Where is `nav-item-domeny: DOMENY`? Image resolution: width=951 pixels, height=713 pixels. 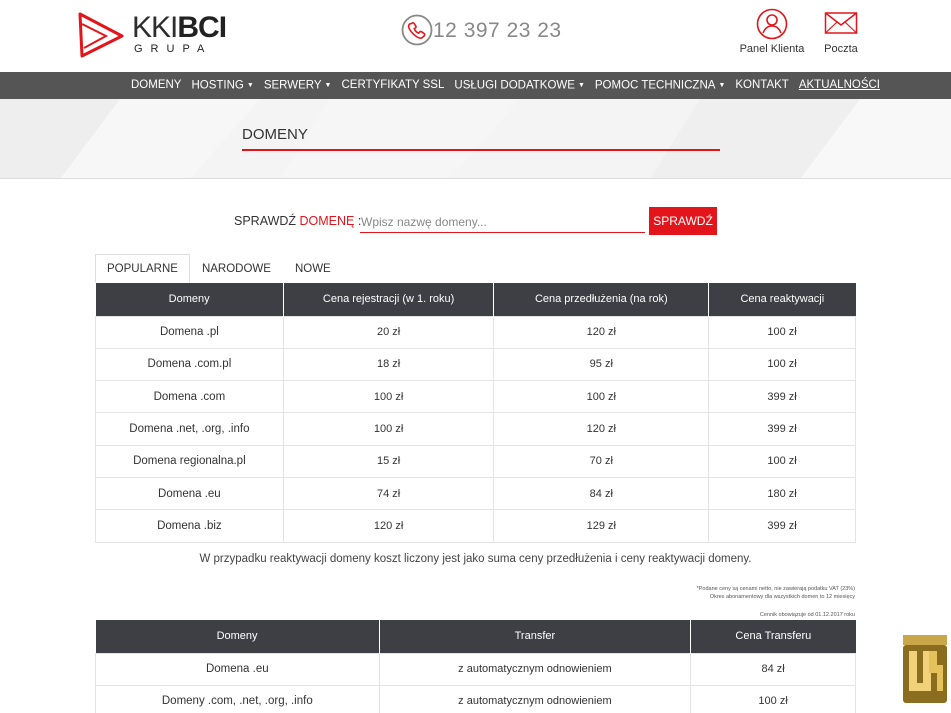
nav-item-domeny: DOMENY is located at coordinates (156, 85).